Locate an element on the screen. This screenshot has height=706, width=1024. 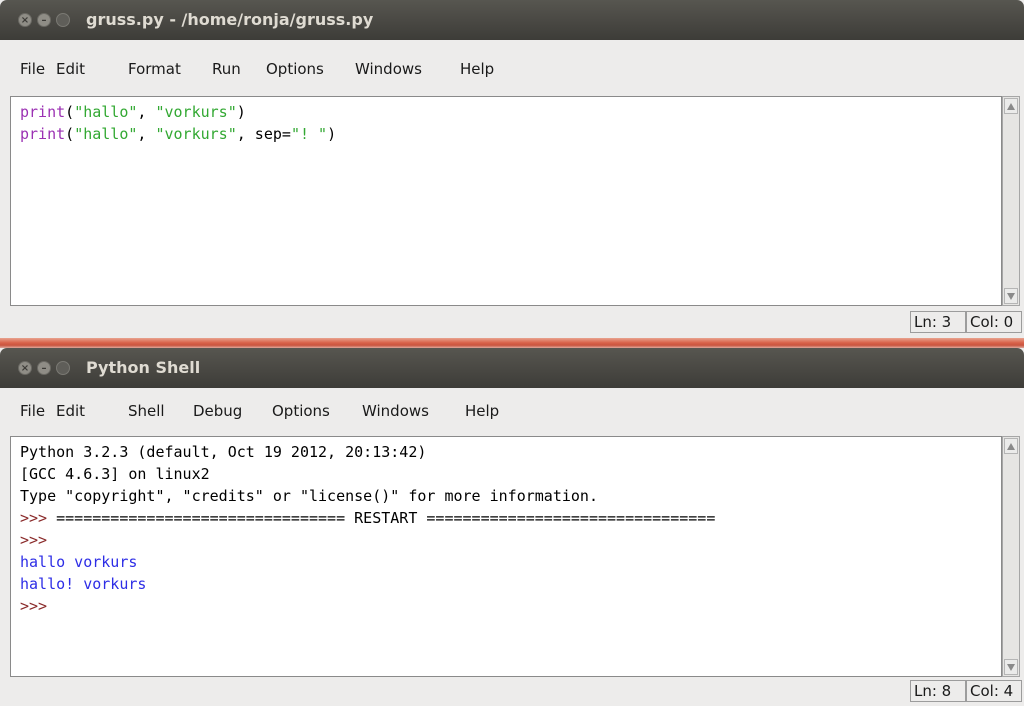
code-token: "! " is located at coordinates (309, 134).